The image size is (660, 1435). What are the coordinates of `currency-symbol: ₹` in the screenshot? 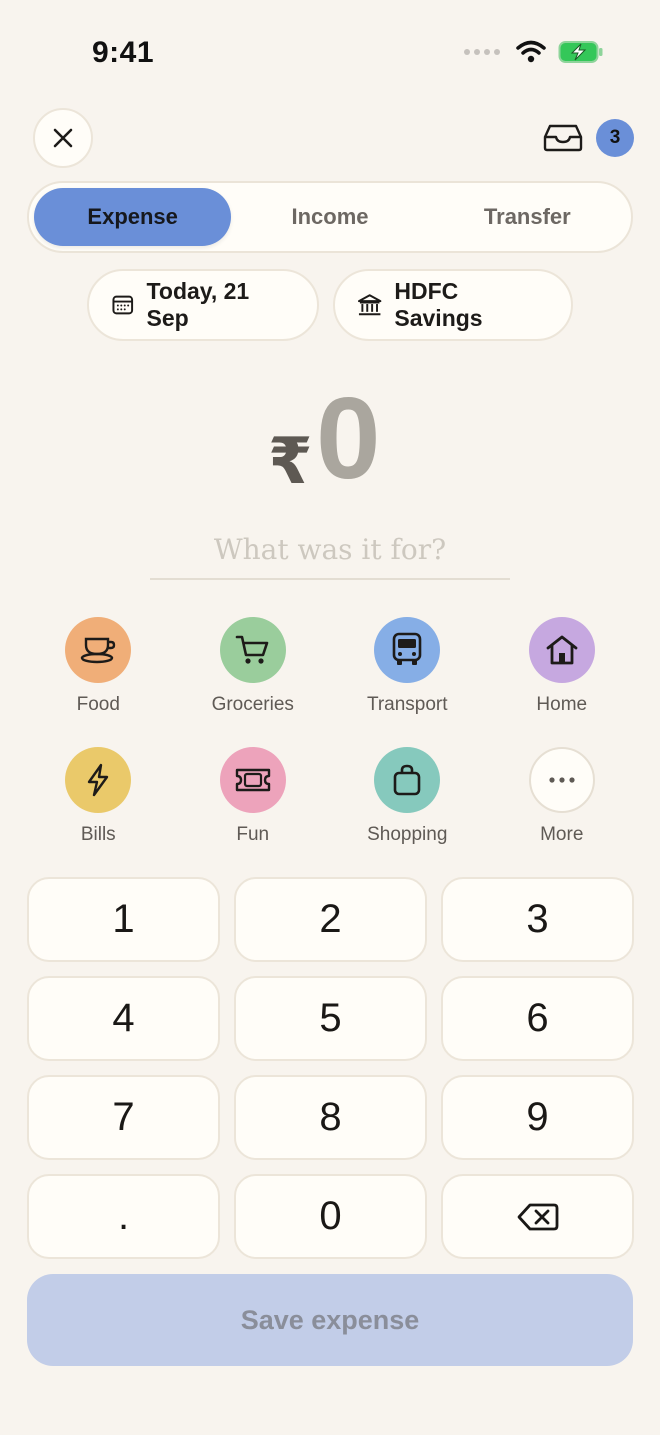 It's located at (290, 461).